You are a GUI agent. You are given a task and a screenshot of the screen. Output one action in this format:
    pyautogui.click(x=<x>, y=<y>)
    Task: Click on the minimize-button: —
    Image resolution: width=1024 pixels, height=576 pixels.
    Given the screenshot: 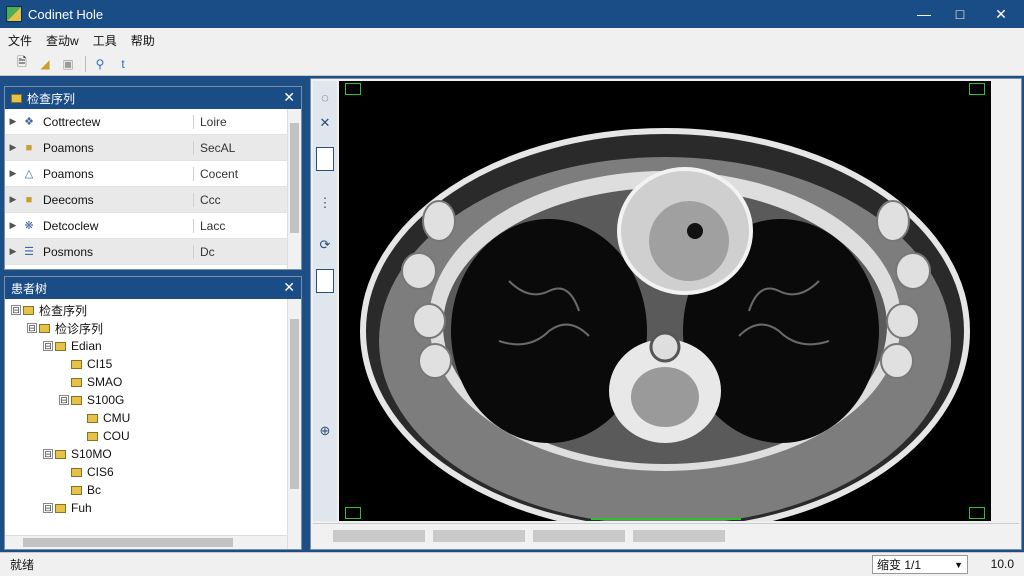 What is the action you would take?
    pyautogui.click(x=924, y=14)
    